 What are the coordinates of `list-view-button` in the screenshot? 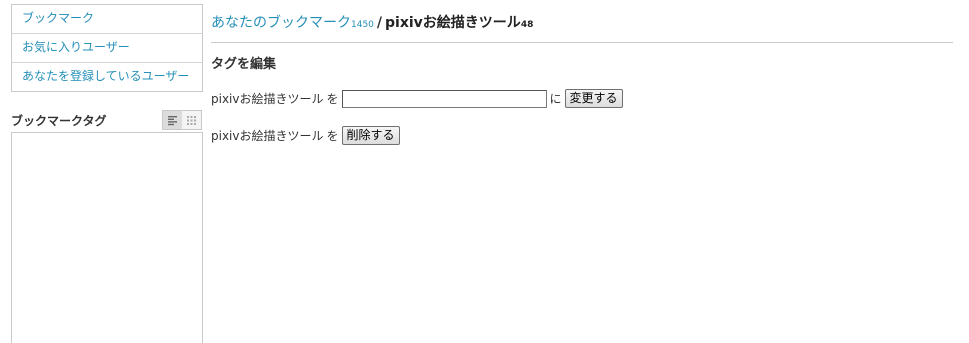 It's located at (172, 120).